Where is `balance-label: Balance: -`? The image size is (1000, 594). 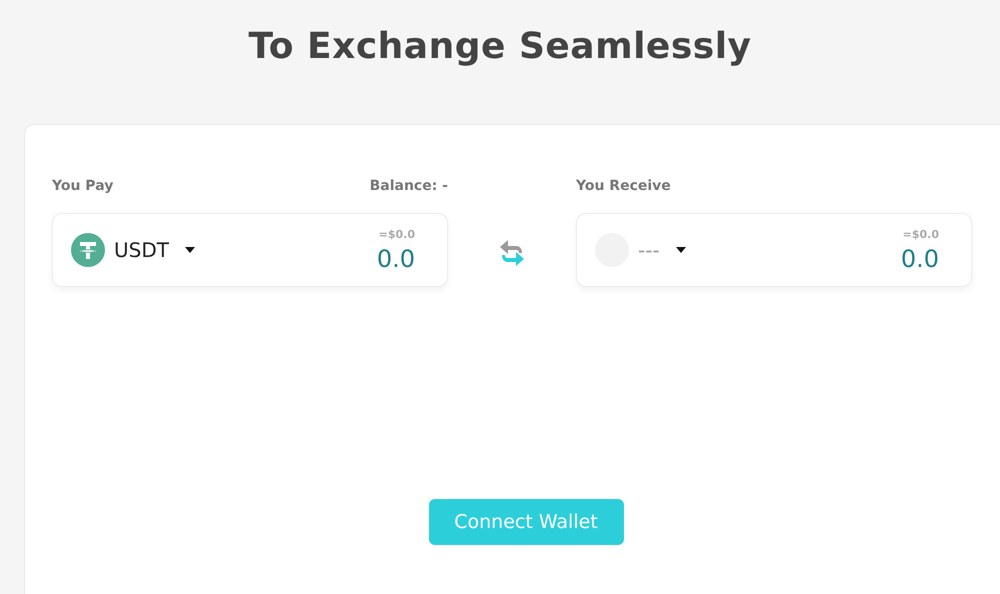 balance-label: Balance: - is located at coordinates (409, 186).